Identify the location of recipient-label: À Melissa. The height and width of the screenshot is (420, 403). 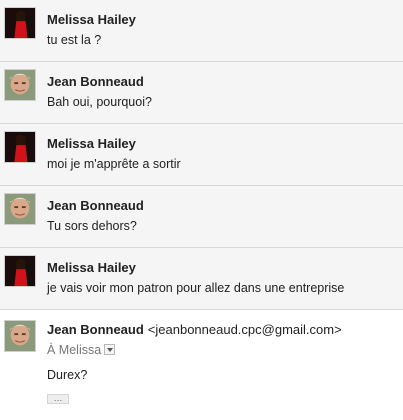
(74, 350).